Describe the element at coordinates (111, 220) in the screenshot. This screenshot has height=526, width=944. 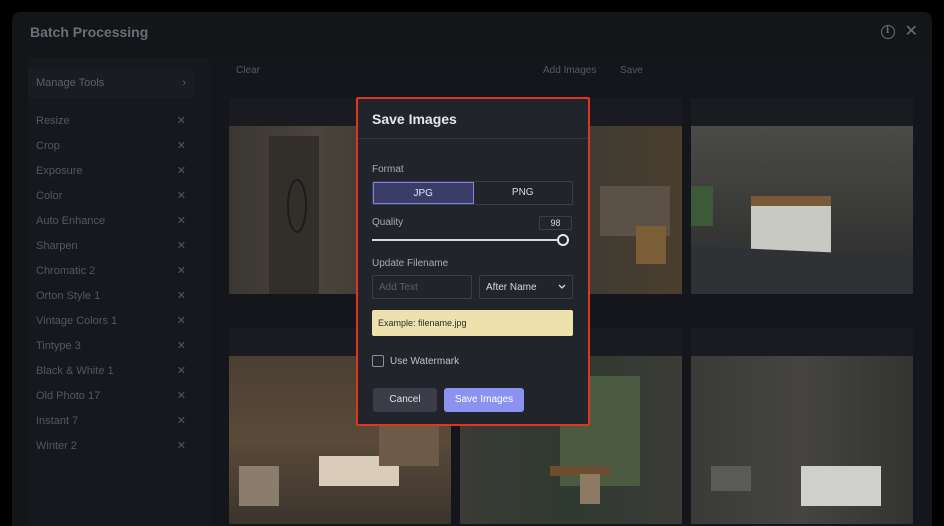
I see `tool-item: Auto Enhance ✕` at that location.